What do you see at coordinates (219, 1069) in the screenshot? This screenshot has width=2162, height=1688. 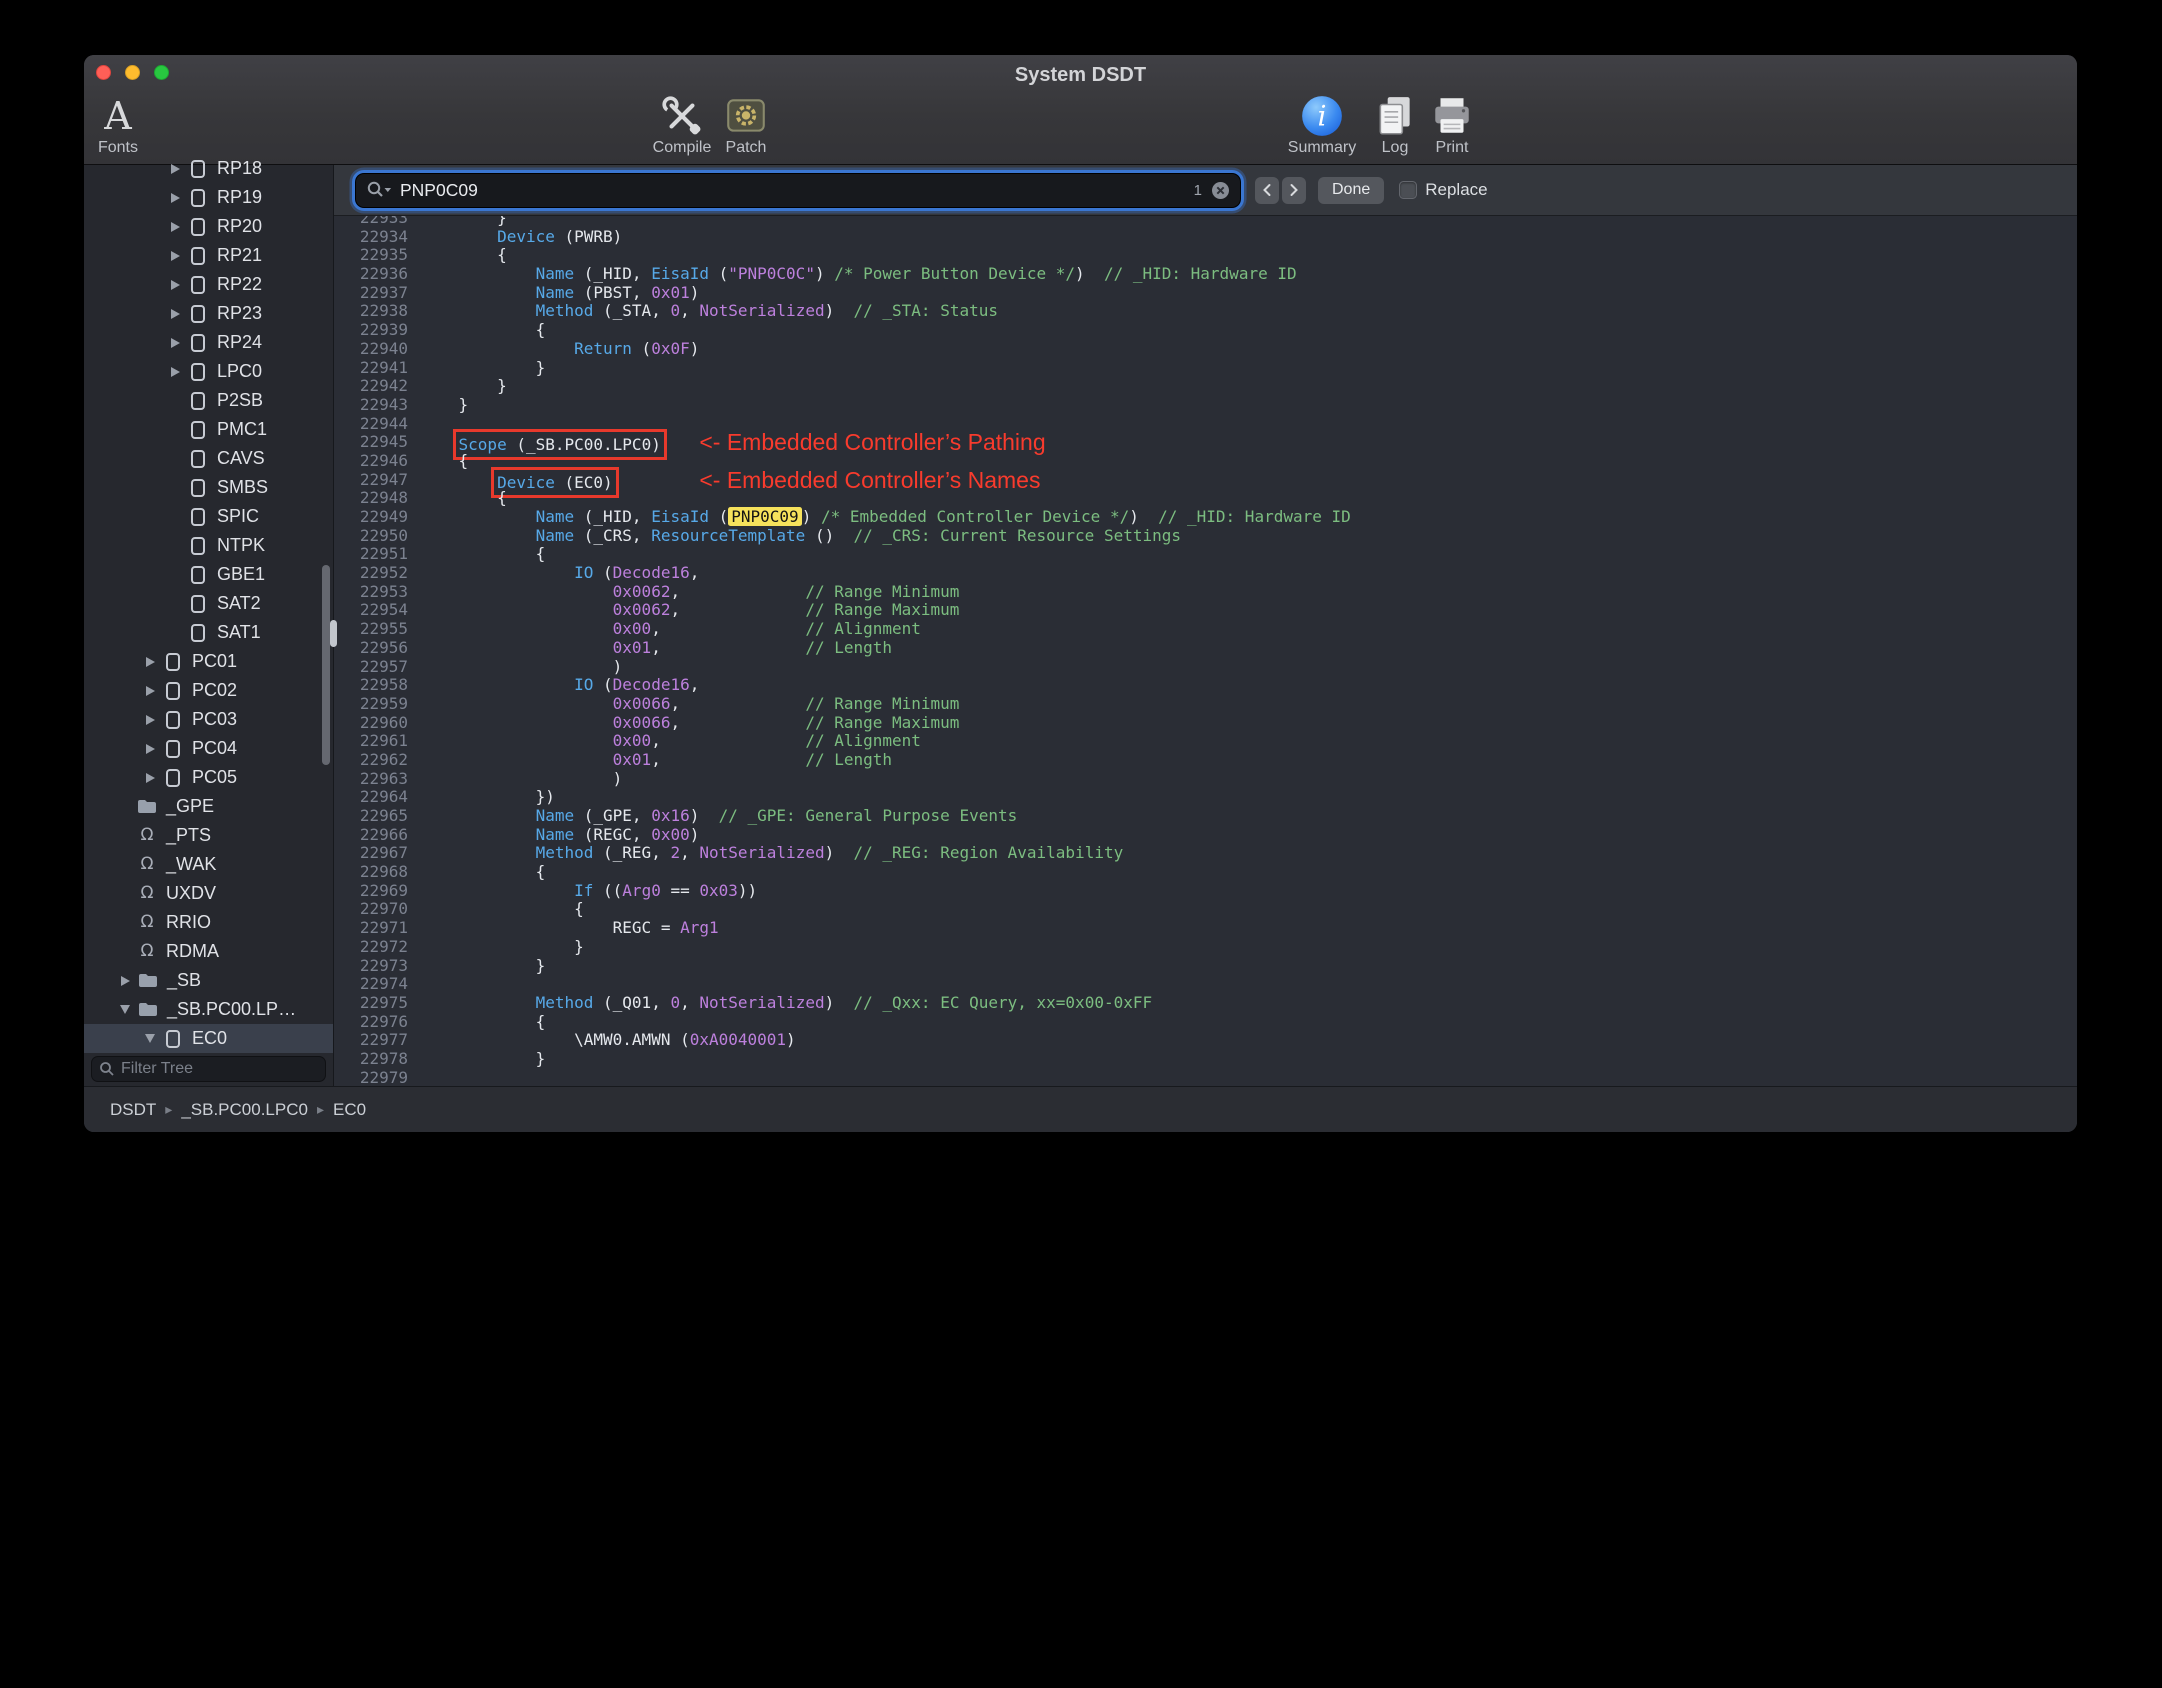 I see `filter-tree-input` at bounding box center [219, 1069].